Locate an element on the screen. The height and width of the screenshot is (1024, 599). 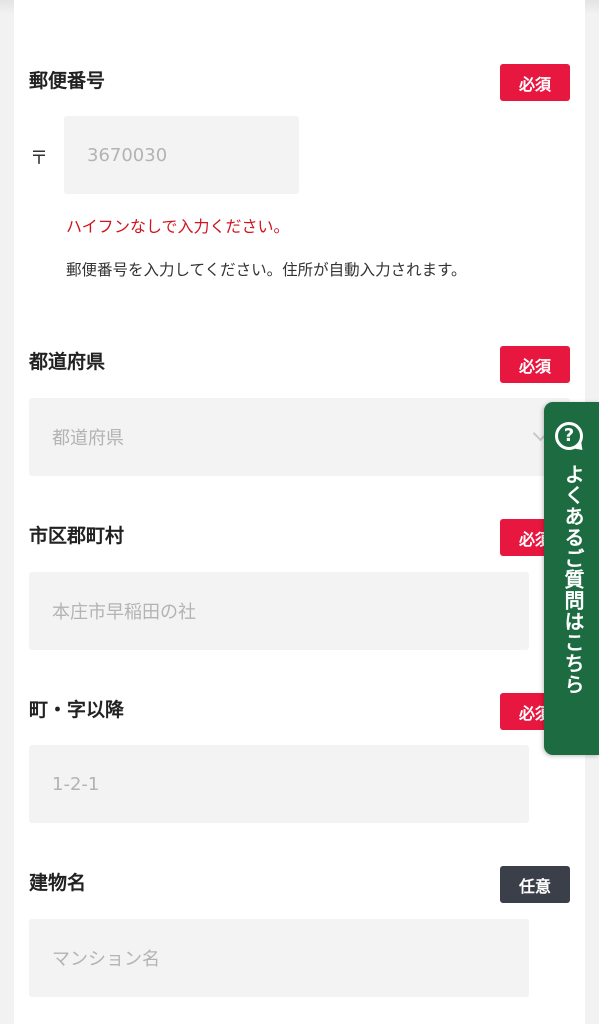
question-bubble-icon: ? is located at coordinates (569, 436).